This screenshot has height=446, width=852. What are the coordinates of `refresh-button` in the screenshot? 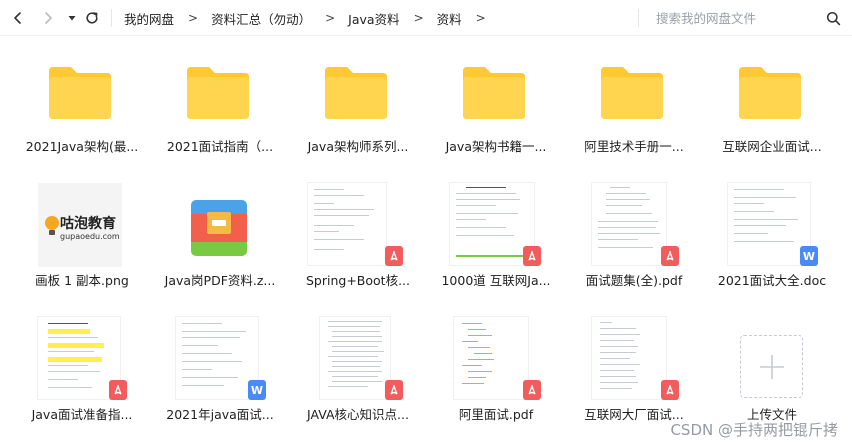 It's located at (92, 18).